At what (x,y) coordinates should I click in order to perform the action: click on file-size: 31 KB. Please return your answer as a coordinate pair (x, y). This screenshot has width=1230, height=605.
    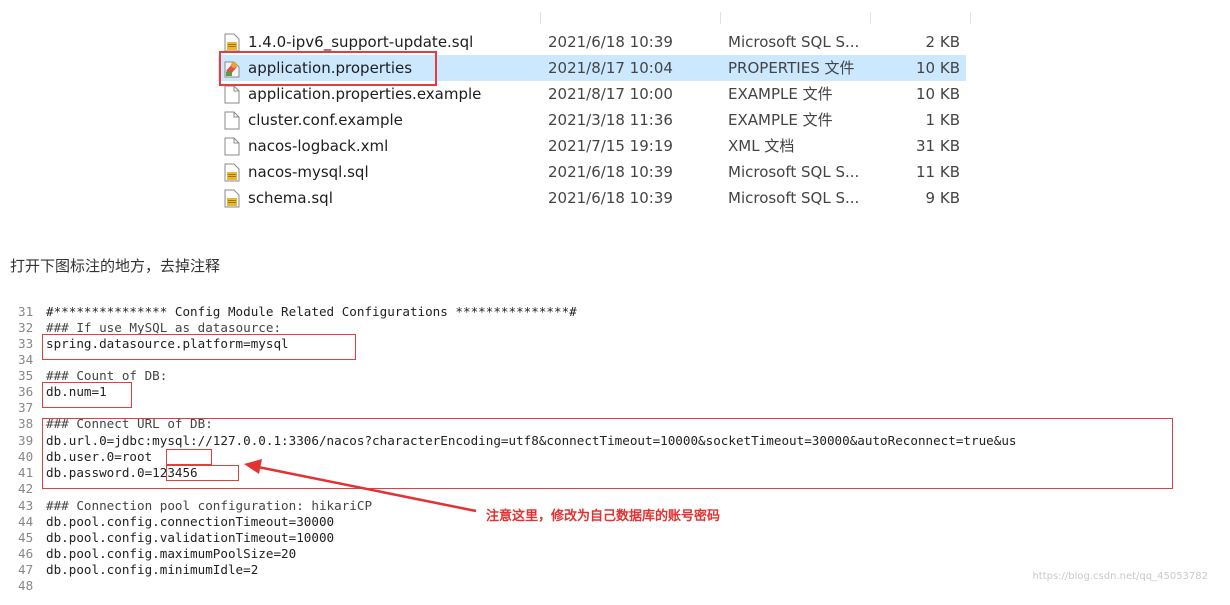
    Looking at the image, I should click on (938, 146).